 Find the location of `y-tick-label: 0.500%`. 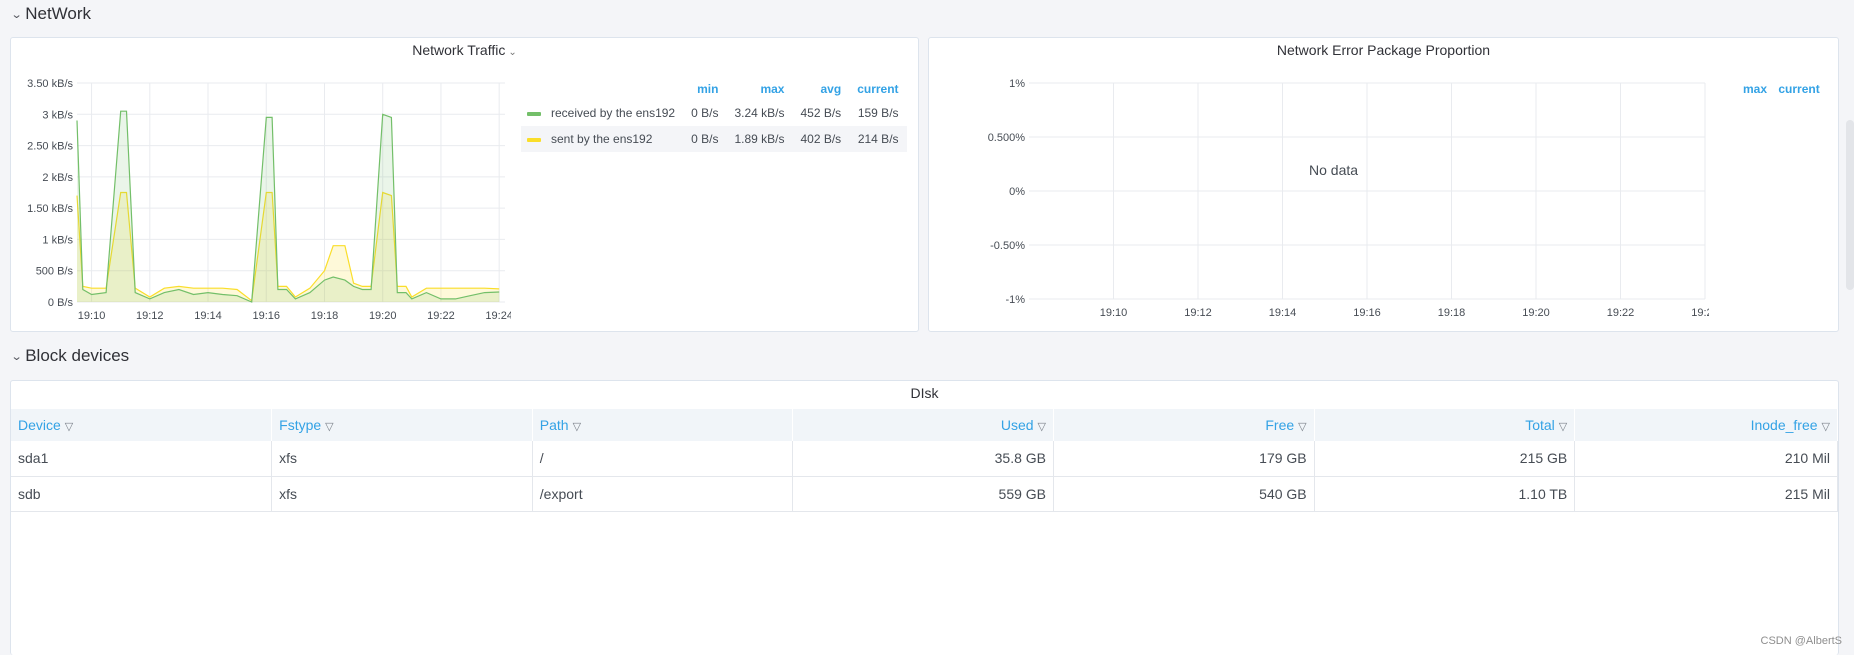

y-tick-label: 0.500% is located at coordinates (1007, 138).